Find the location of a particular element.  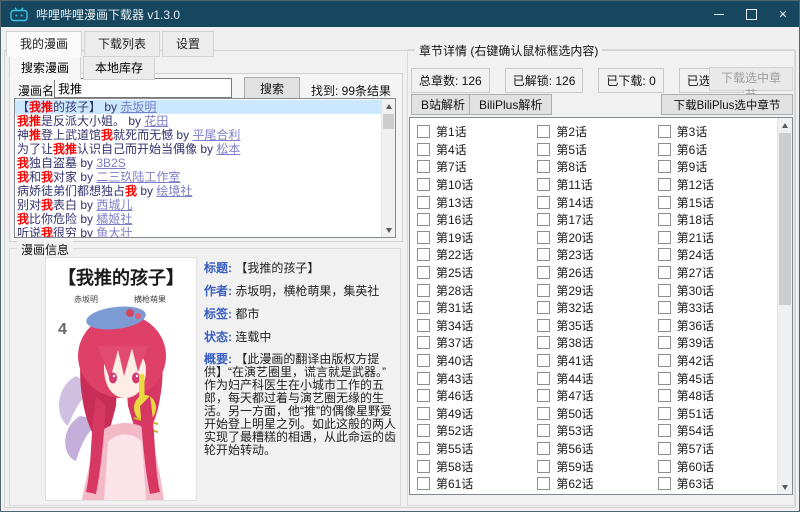

chapter-item: 第14话 is located at coordinates (597, 202).